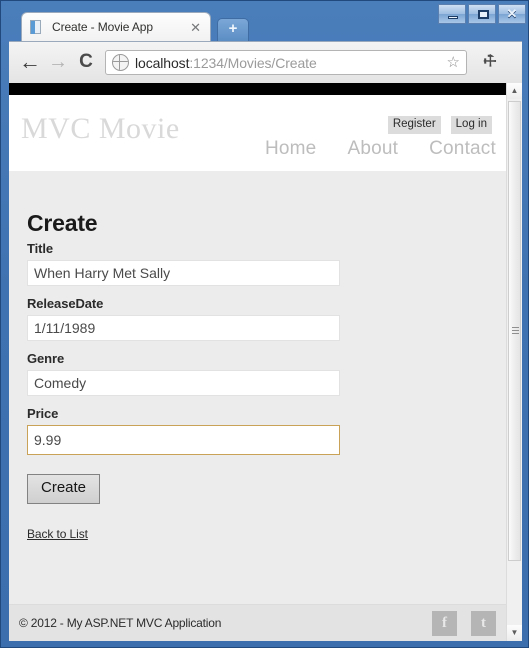 The height and width of the screenshot is (648, 529). I want to click on globe-icon, so click(120, 62).